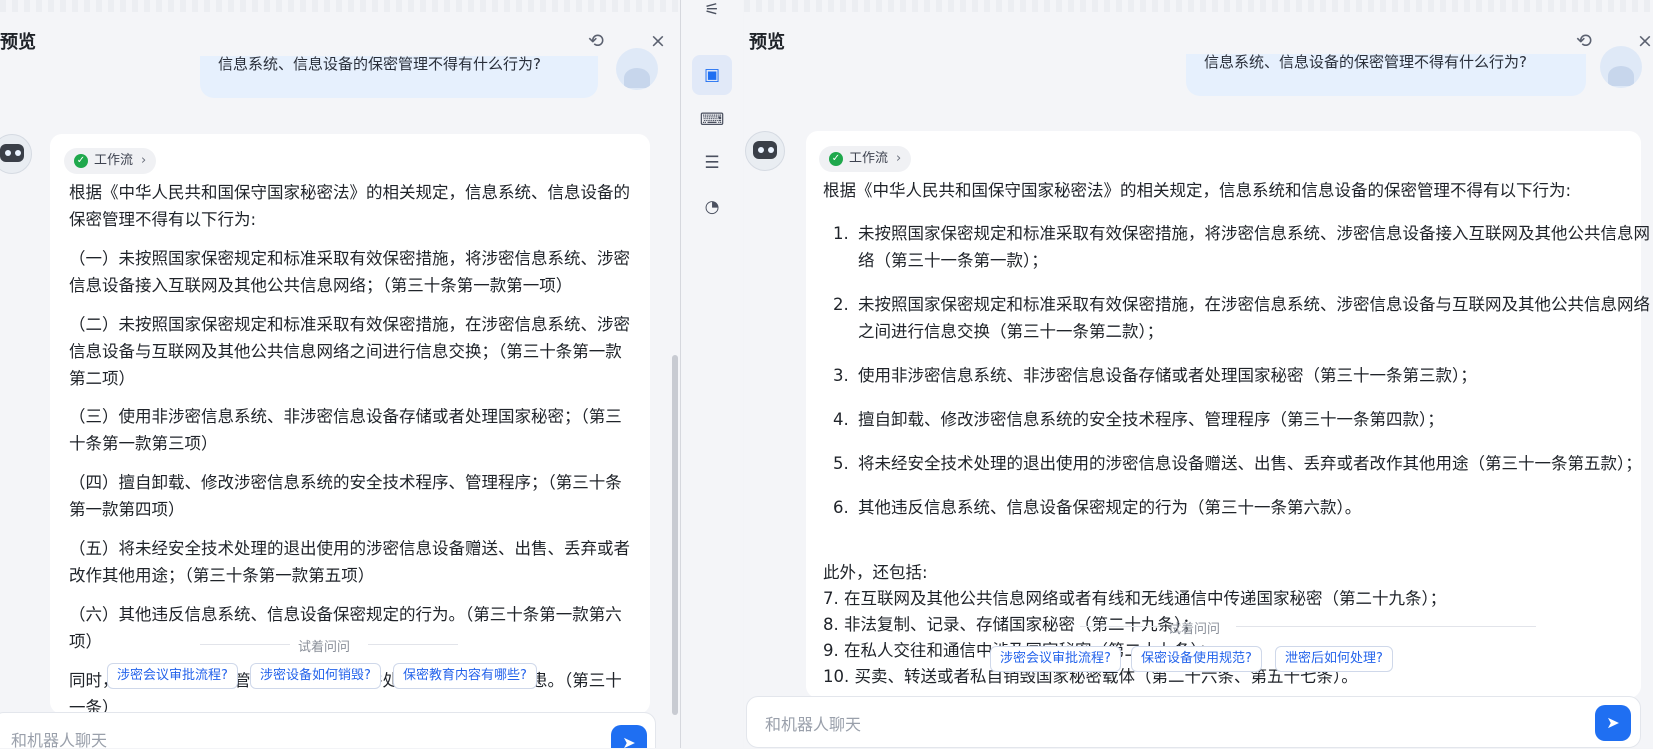 This screenshot has height=749, width=1653. Describe the element at coordinates (675, 535) in the screenshot. I see `scrollbar` at that location.